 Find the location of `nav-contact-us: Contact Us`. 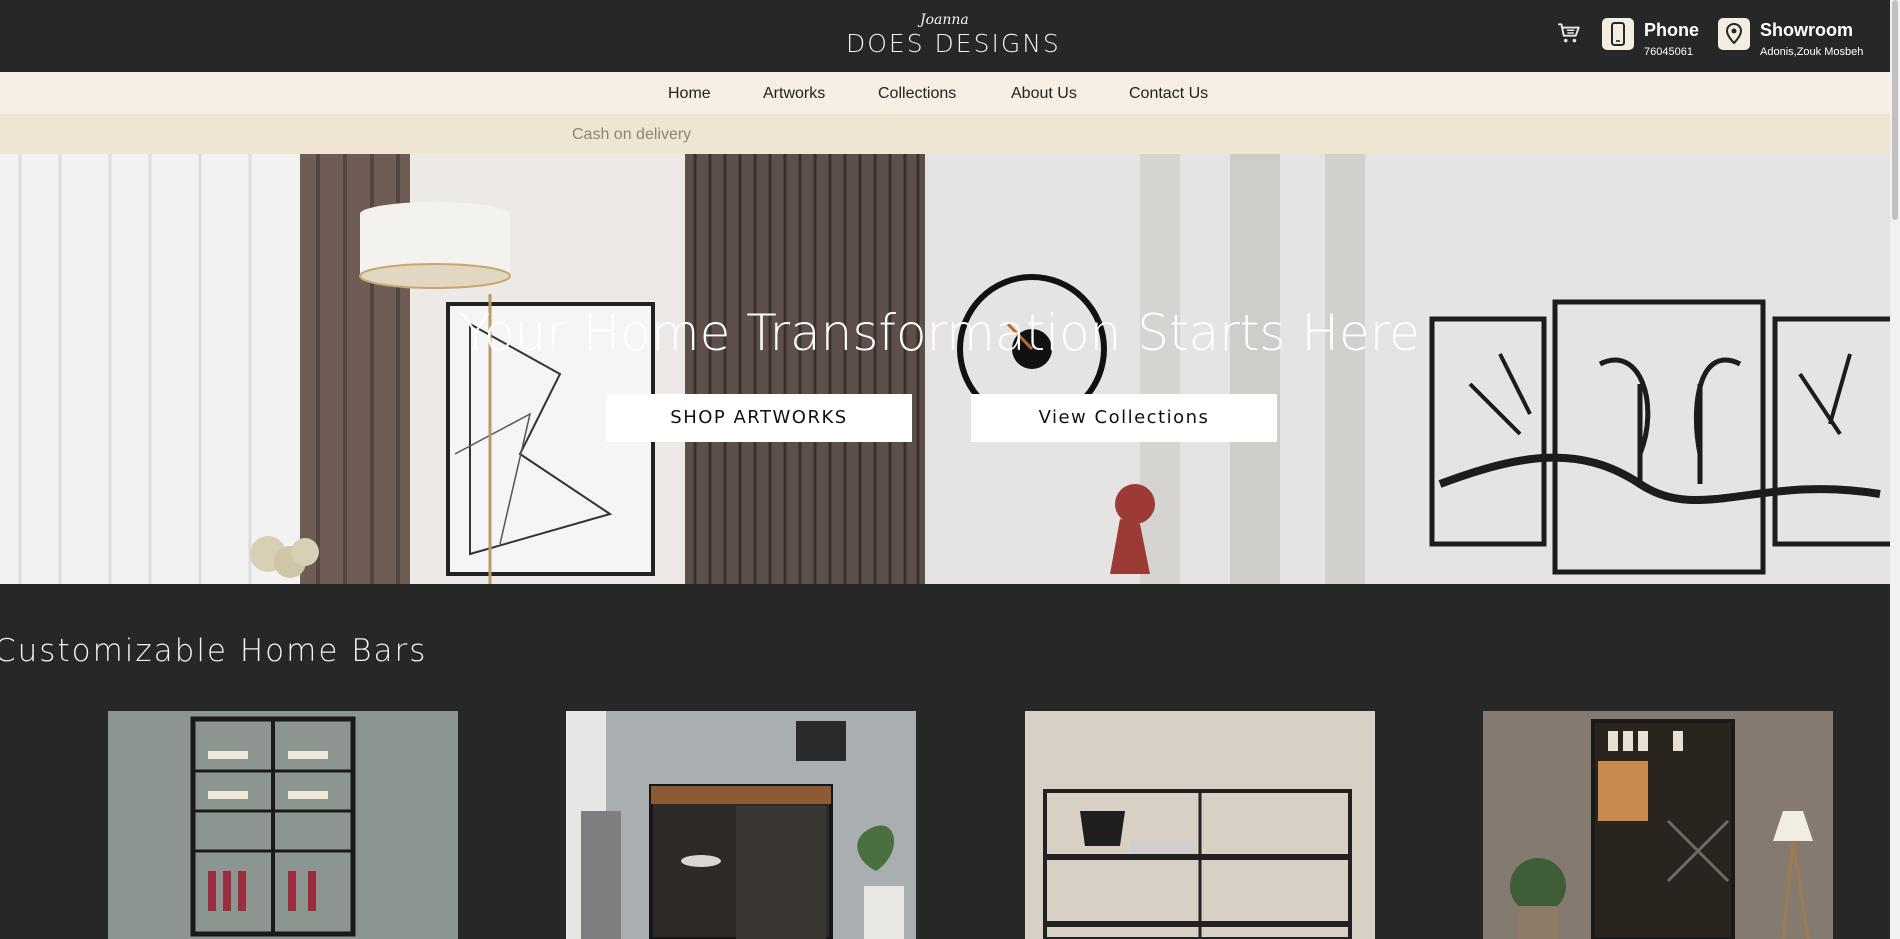

nav-contact-us: Contact Us is located at coordinates (1168, 94).